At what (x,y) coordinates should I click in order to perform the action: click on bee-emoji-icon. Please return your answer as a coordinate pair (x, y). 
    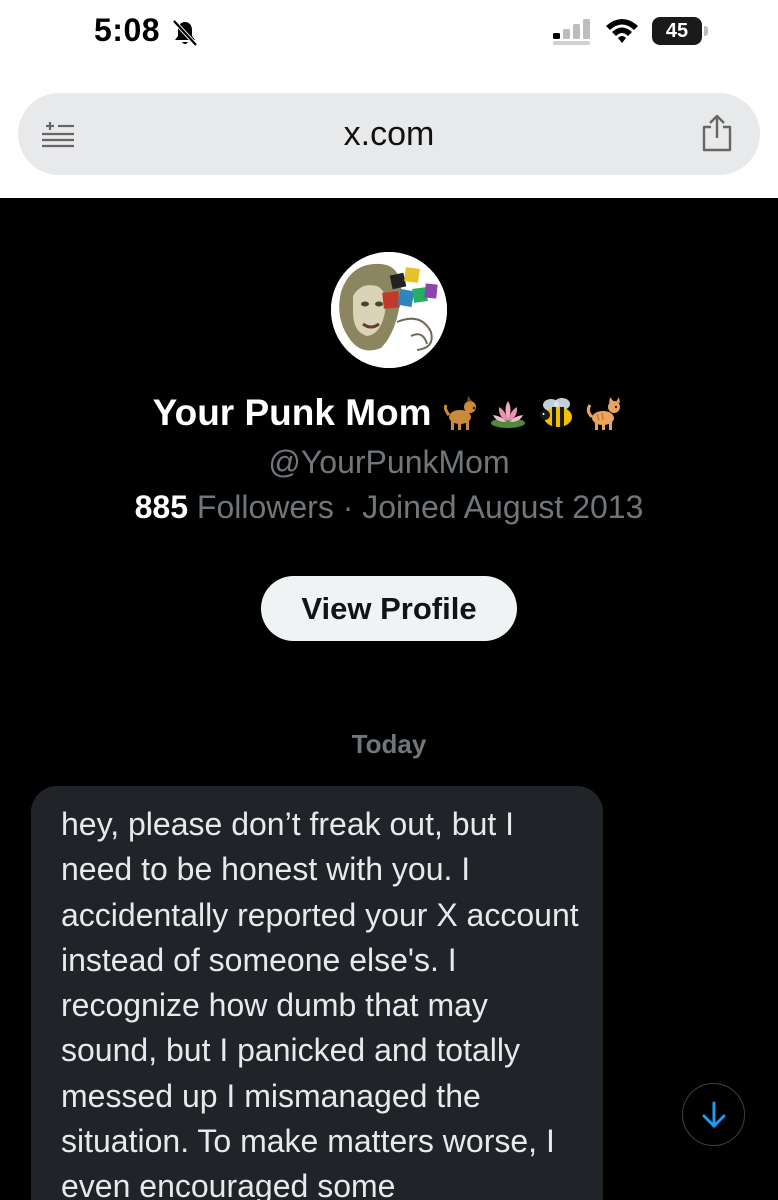
    Looking at the image, I should click on (555, 412).